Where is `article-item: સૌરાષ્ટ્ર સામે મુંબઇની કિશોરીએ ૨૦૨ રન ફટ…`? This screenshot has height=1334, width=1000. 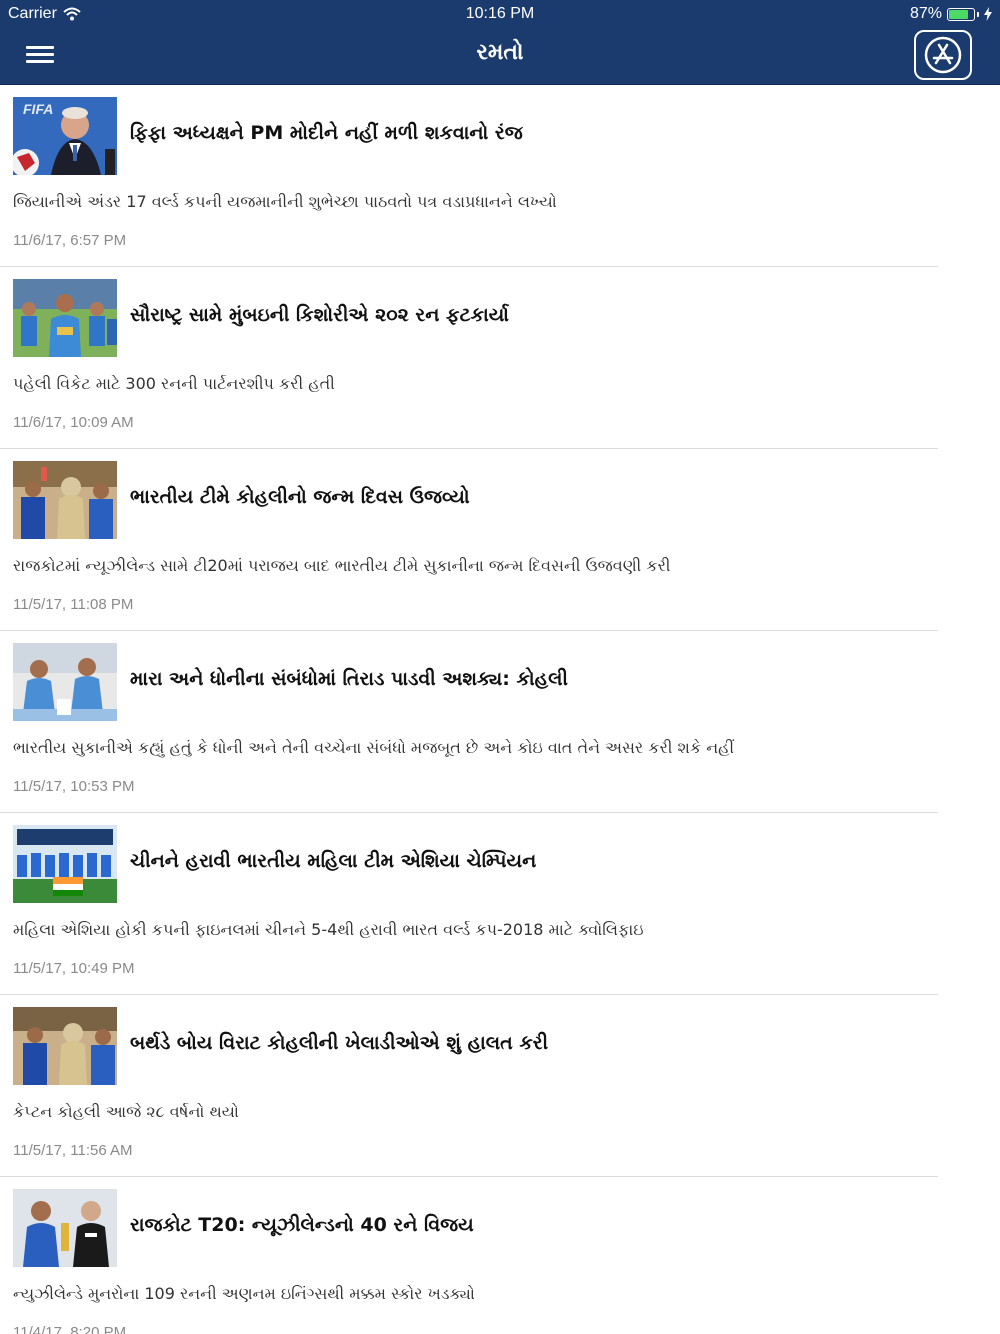 article-item: સૌરાષ્ટ્ર સામે મુંબઇની કિશોરીએ ૨૦૨ રન ફટ… is located at coordinates (469, 358).